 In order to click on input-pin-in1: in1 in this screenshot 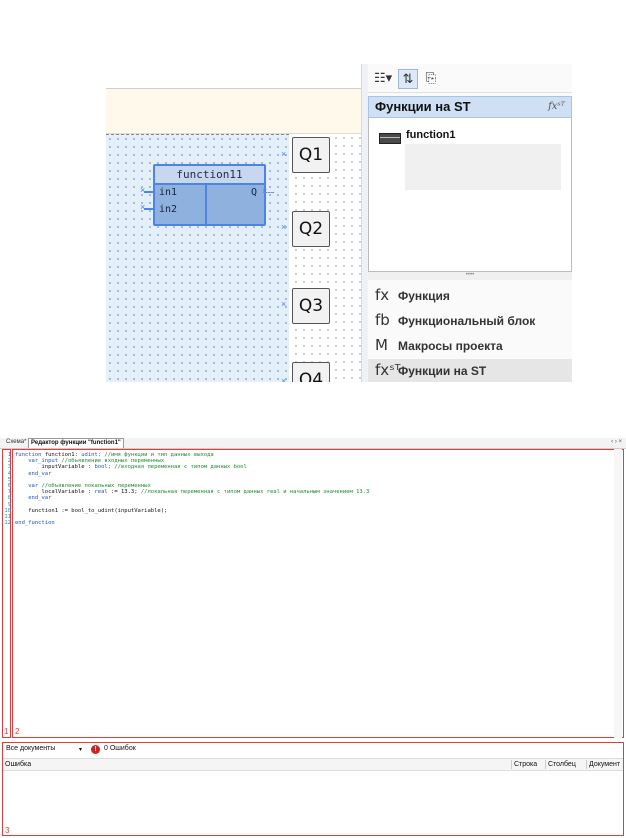, I will do `click(168, 192)`.